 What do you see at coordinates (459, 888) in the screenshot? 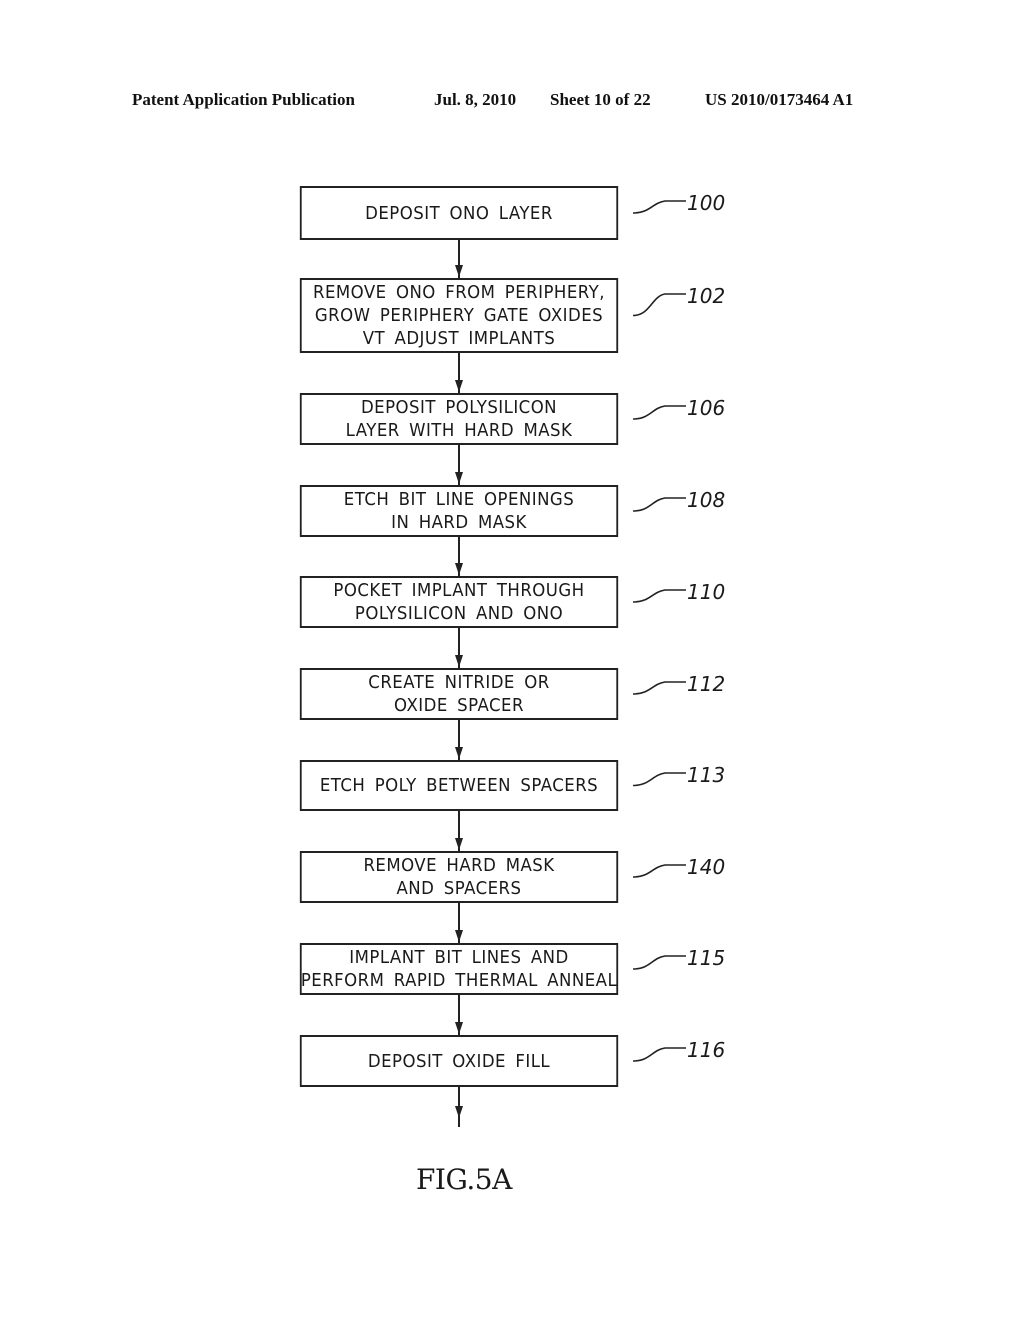
I see `step-text-line: AND SPACERS` at bounding box center [459, 888].